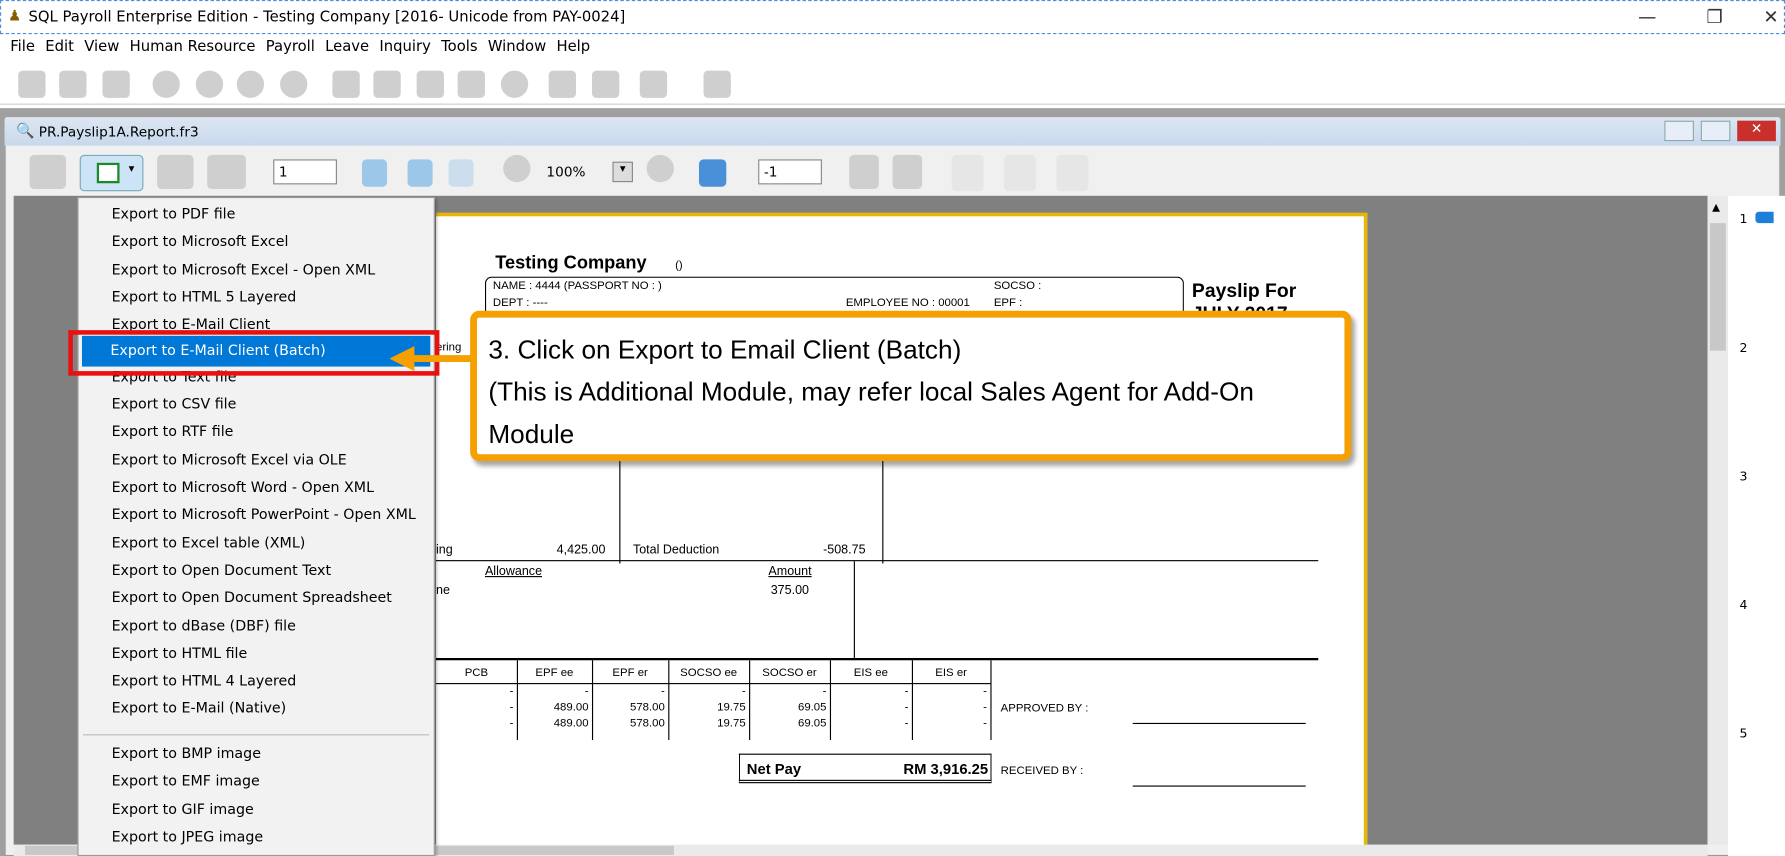 This screenshot has height=856, width=1785. Describe the element at coordinates (471, 84) in the screenshot. I see `save-icon` at that location.